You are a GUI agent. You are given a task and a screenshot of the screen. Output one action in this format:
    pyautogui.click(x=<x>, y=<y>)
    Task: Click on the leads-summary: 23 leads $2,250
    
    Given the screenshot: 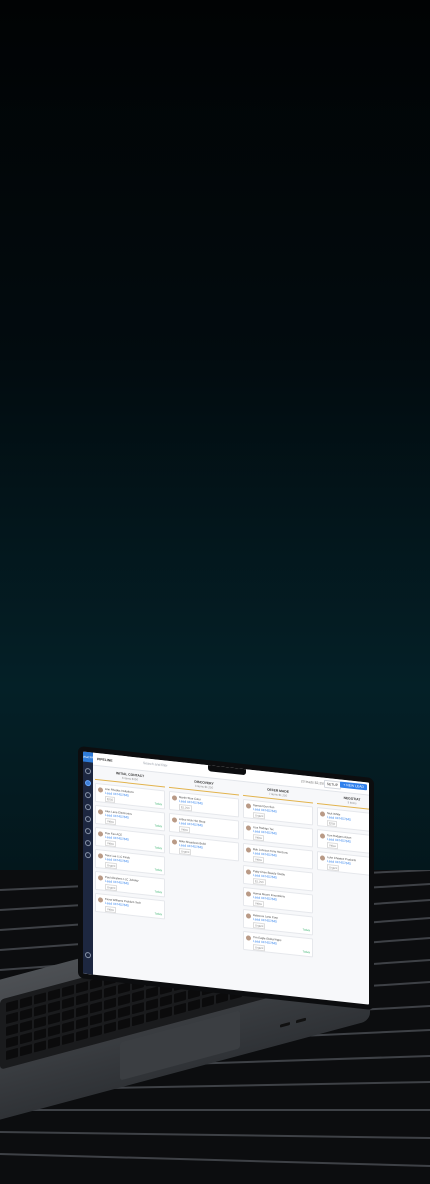 What is the action you would take?
    pyautogui.click(x=312, y=782)
    